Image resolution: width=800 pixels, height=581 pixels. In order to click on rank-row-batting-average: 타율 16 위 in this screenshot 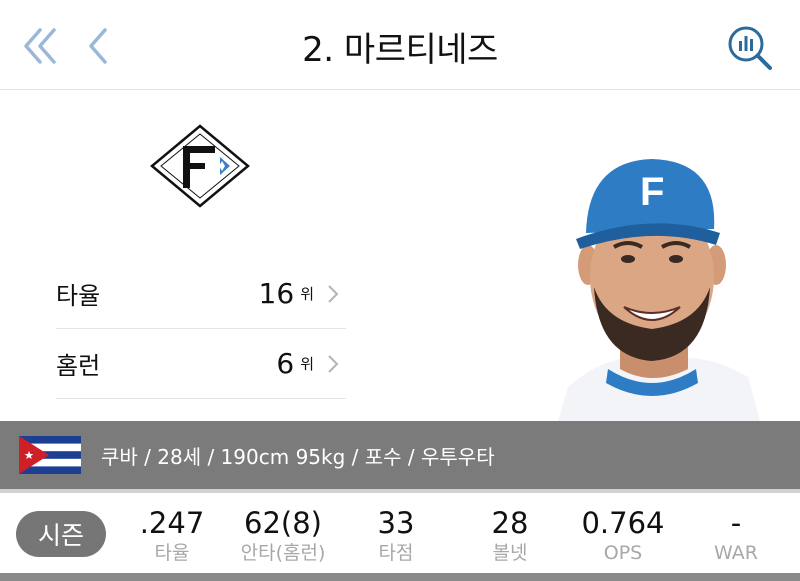, I will do `click(201, 294)`.